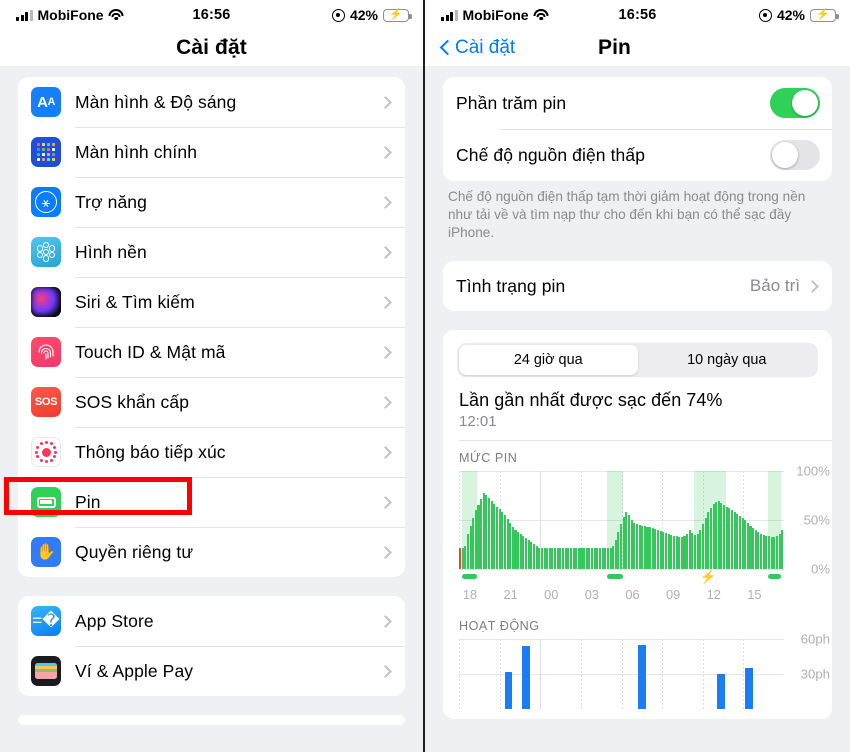  I want to click on y-axis-tick-label: 0%, so click(820, 569).